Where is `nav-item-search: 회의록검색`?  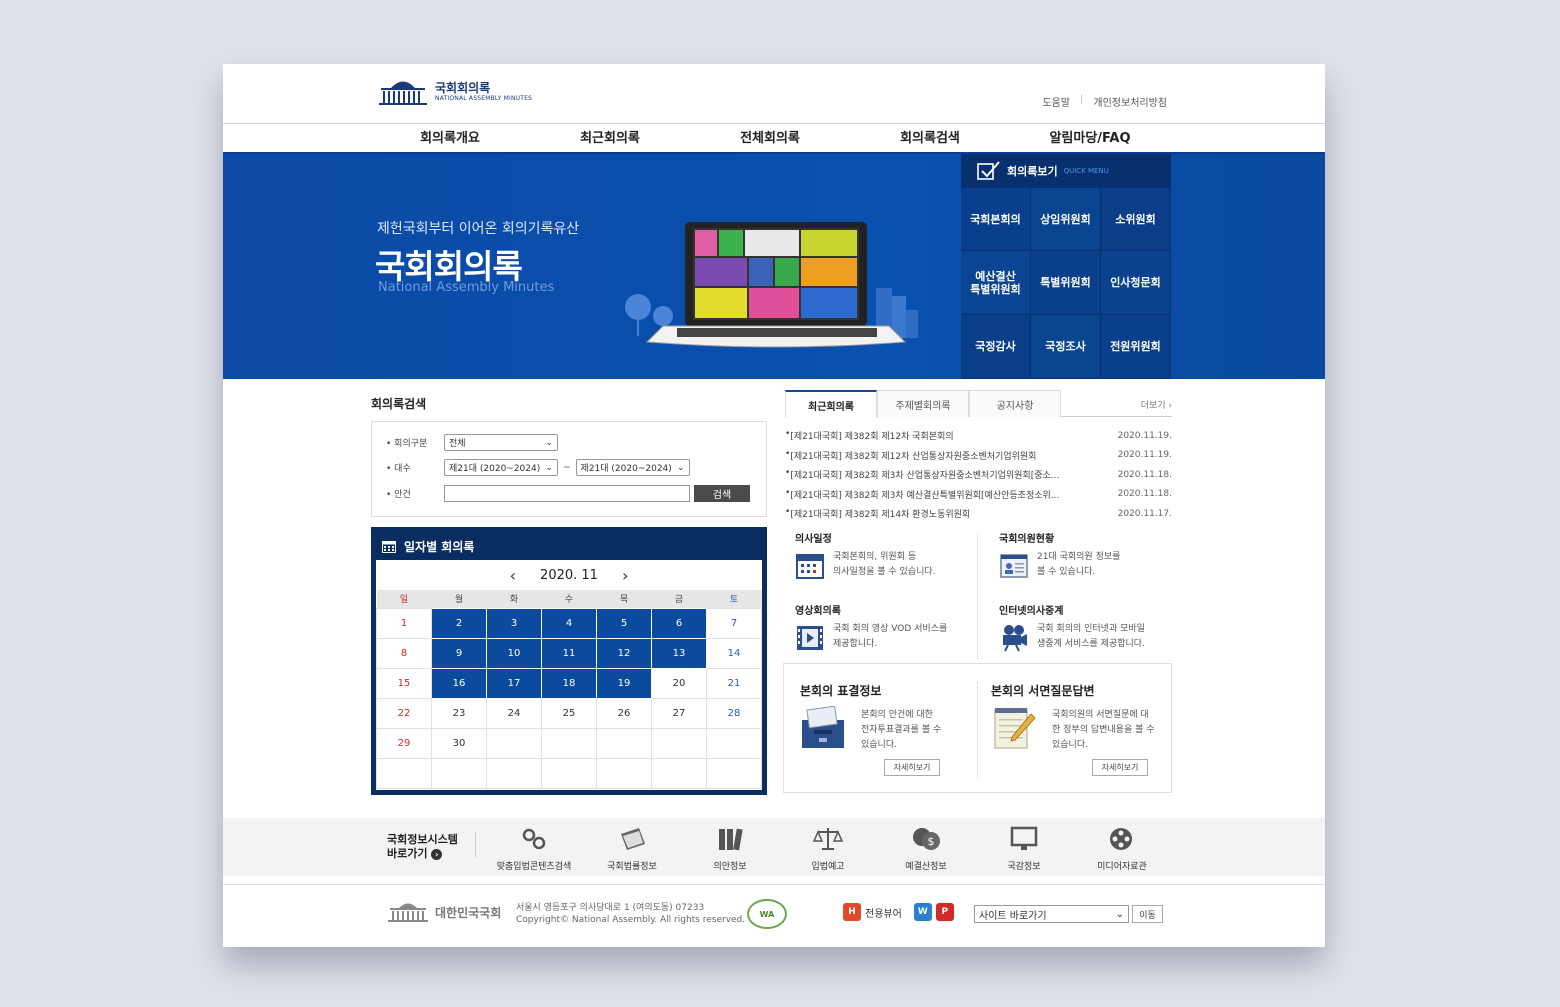
nav-item-search: 회의록검색 is located at coordinates (930, 139).